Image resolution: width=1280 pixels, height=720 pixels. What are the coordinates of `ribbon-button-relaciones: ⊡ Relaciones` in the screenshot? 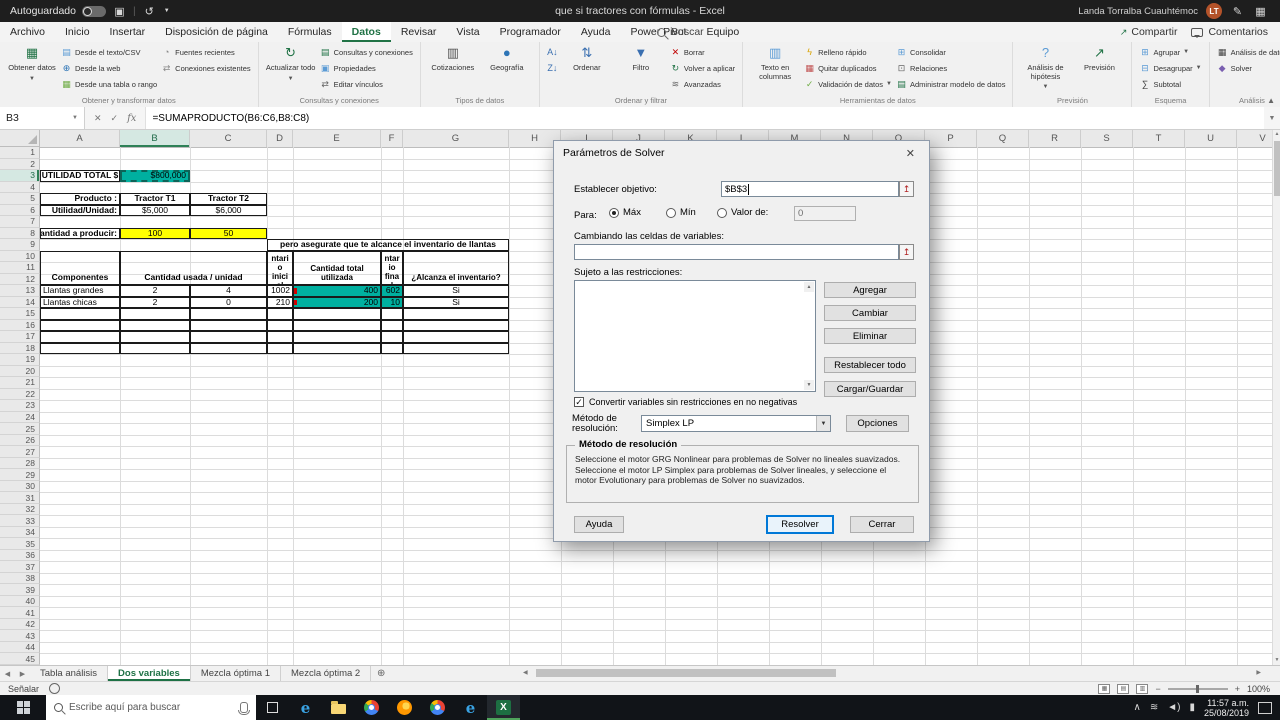 It's located at (950, 68).